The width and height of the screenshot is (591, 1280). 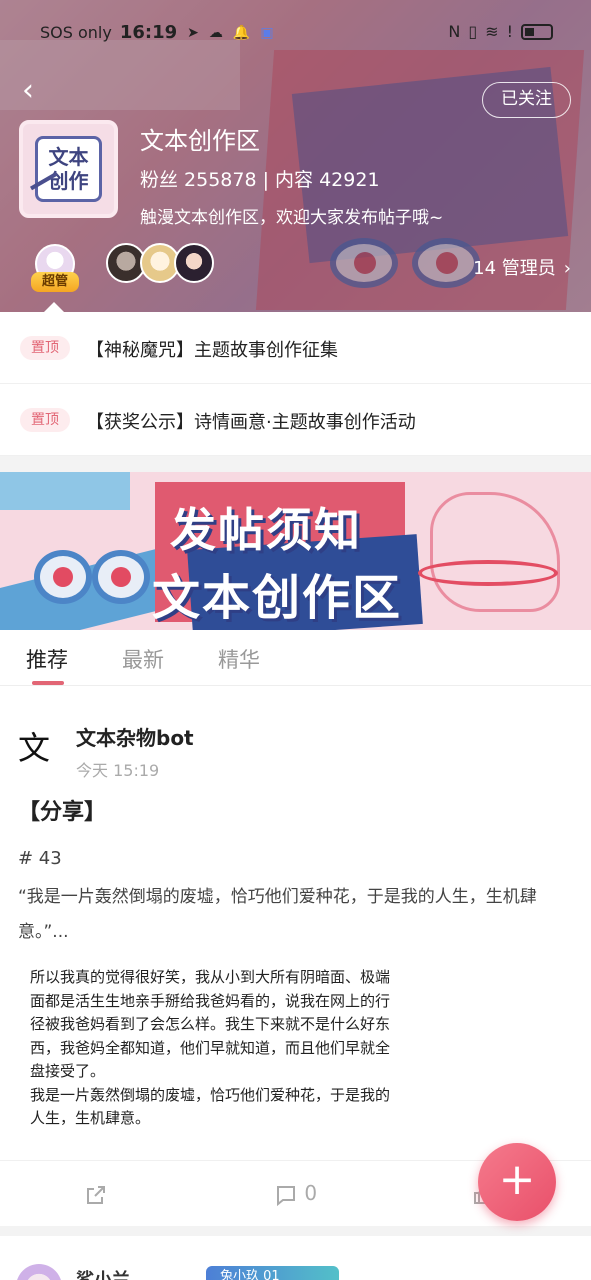 What do you see at coordinates (148, 32) in the screenshot?
I see `clock: 16:19` at bounding box center [148, 32].